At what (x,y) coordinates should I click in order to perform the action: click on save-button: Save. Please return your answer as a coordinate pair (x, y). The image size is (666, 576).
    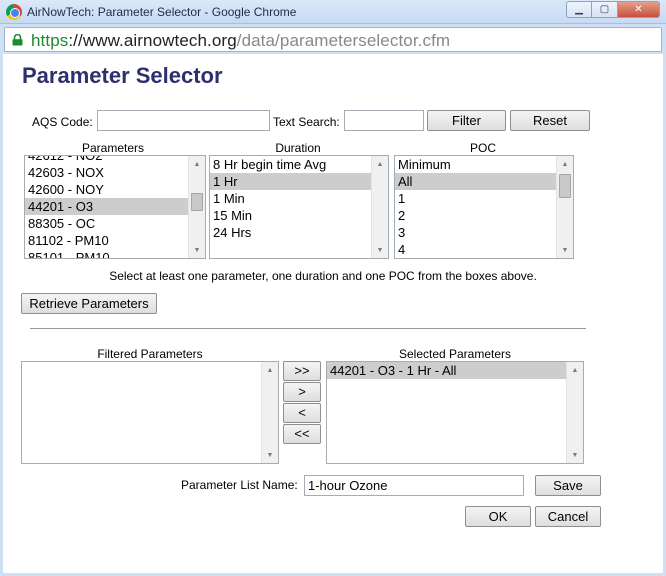
    Looking at the image, I should click on (568, 485).